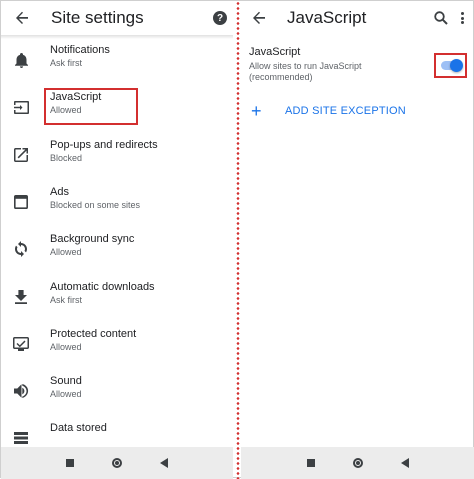 This screenshot has width=474, height=479. I want to click on item-status: Blocked on some sites, so click(95, 205).